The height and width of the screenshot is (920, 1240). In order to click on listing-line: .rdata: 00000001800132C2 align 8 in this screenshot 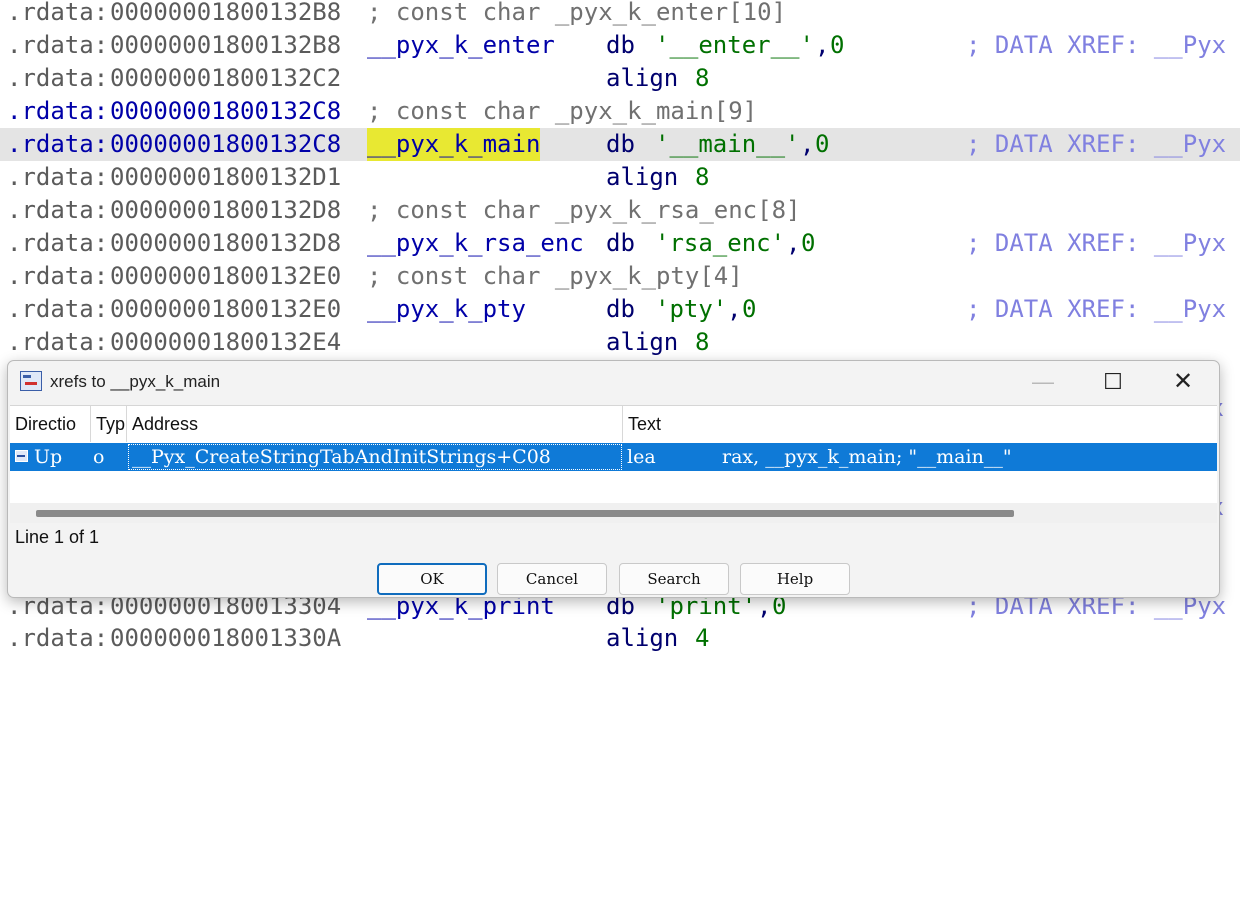, I will do `click(620, 78)`.